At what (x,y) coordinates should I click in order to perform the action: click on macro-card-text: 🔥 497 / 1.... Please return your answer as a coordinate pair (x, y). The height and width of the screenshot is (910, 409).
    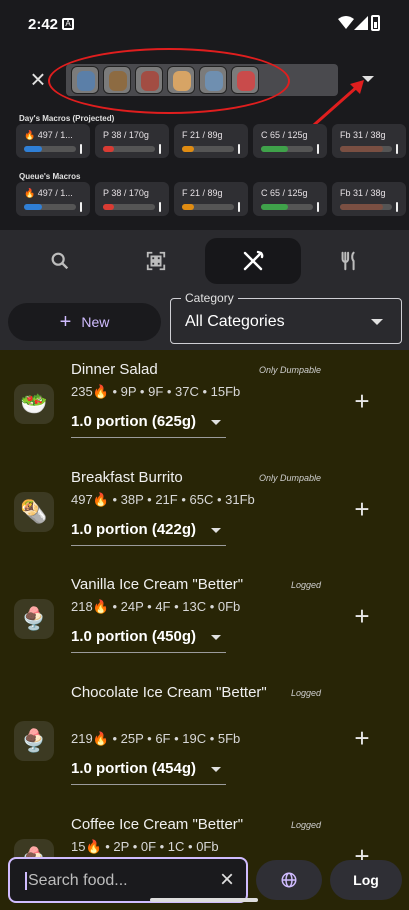
    Looking at the image, I should click on (48, 135).